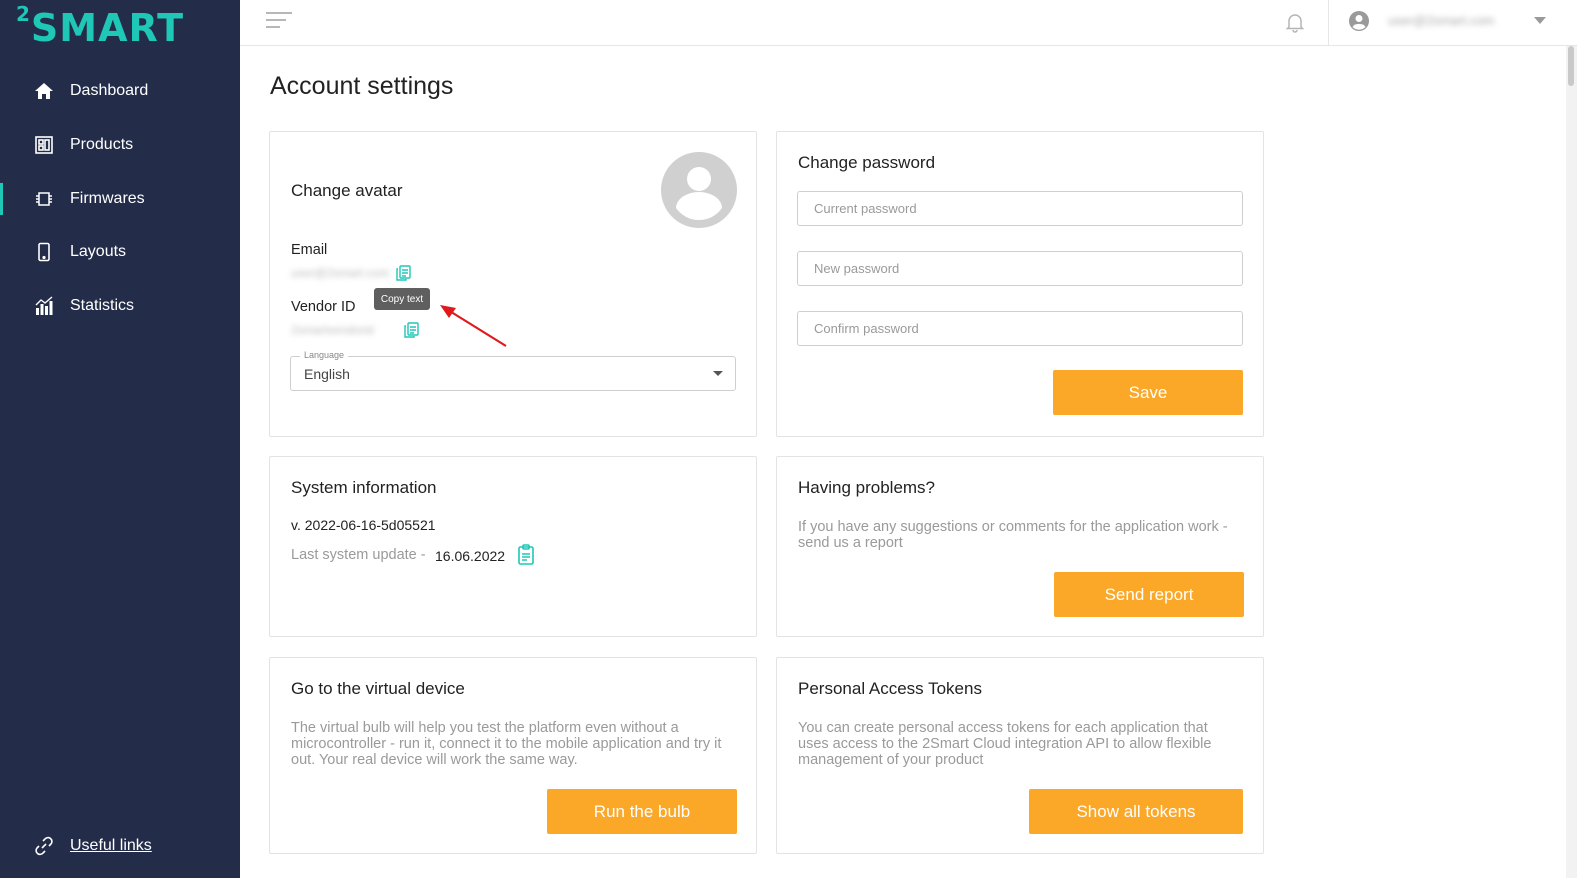 This screenshot has height=878, width=1577. What do you see at coordinates (1328, 23) in the screenshot?
I see `divider` at bounding box center [1328, 23].